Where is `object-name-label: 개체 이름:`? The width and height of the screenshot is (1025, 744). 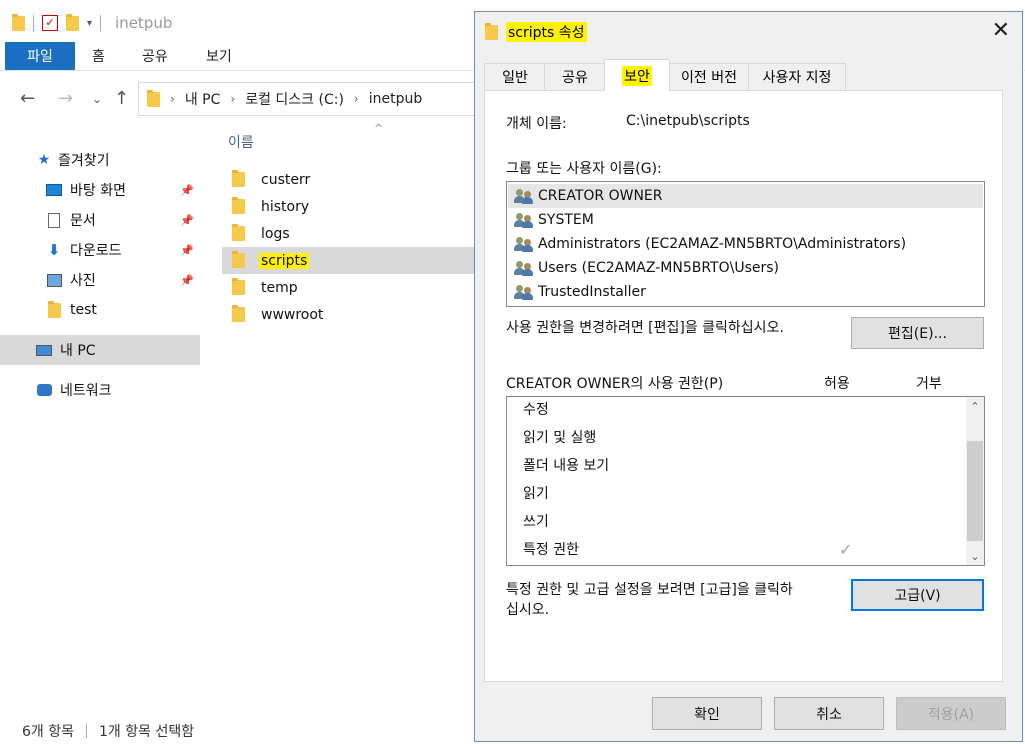 object-name-label: 개체 이름: is located at coordinates (536, 124).